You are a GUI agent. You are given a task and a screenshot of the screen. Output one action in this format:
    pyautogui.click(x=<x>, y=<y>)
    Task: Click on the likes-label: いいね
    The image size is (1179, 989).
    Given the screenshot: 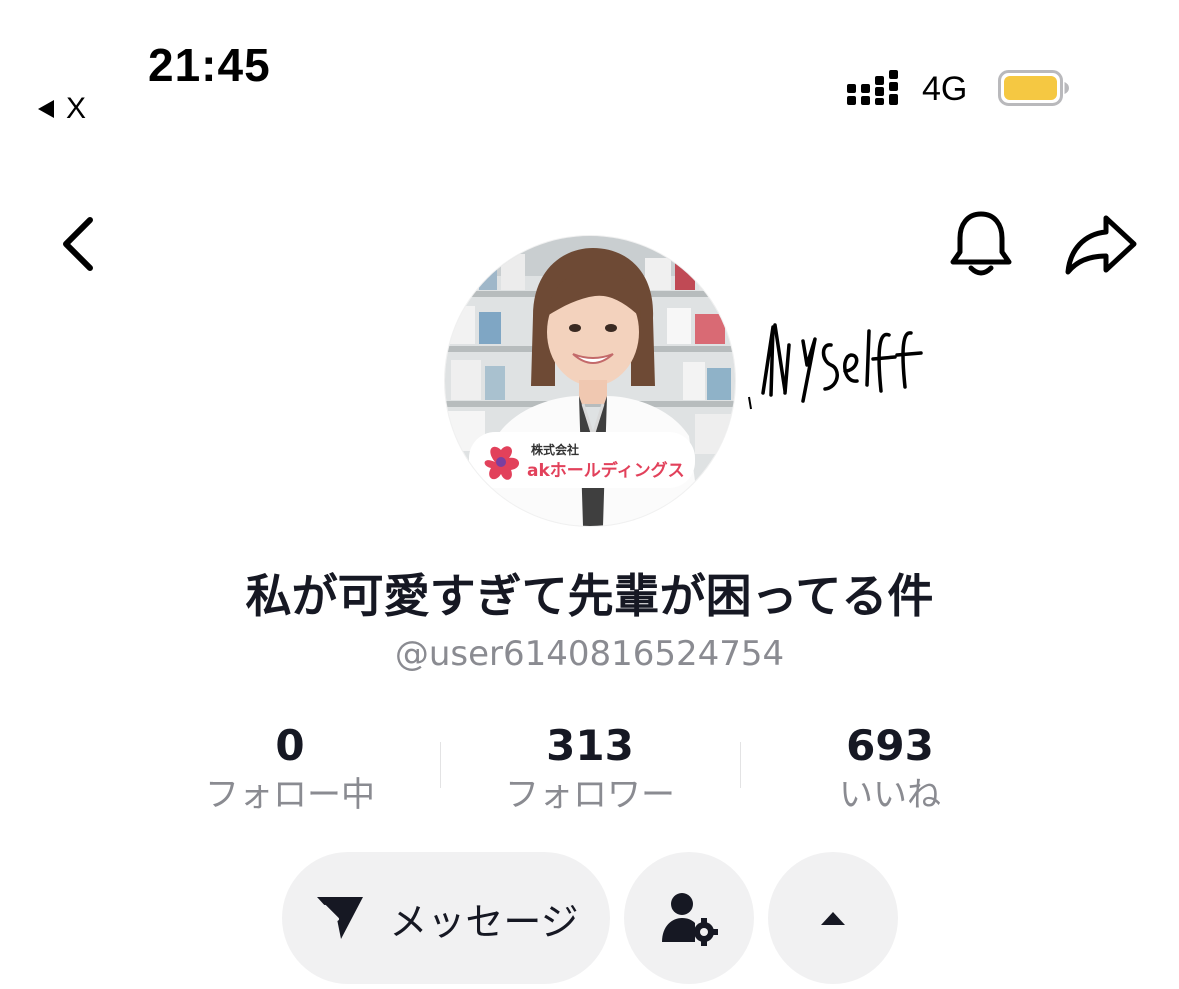 What is the action you would take?
    pyautogui.click(x=890, y=795)
    